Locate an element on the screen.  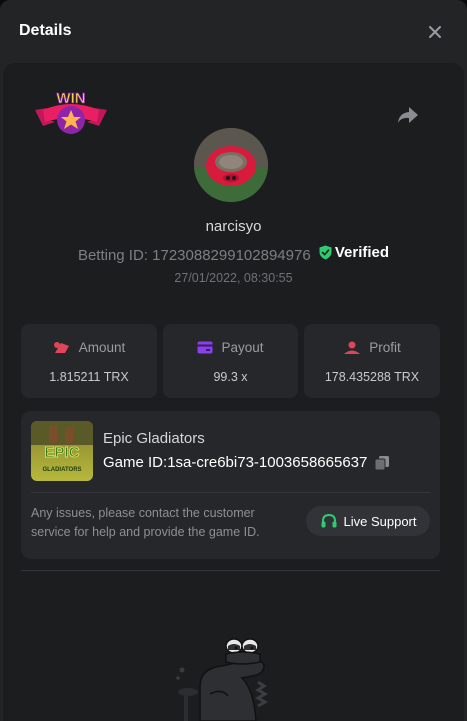
betting-id-row: Betting ID: 1723088299102894976 Verified is located at coordinates (233, 254).